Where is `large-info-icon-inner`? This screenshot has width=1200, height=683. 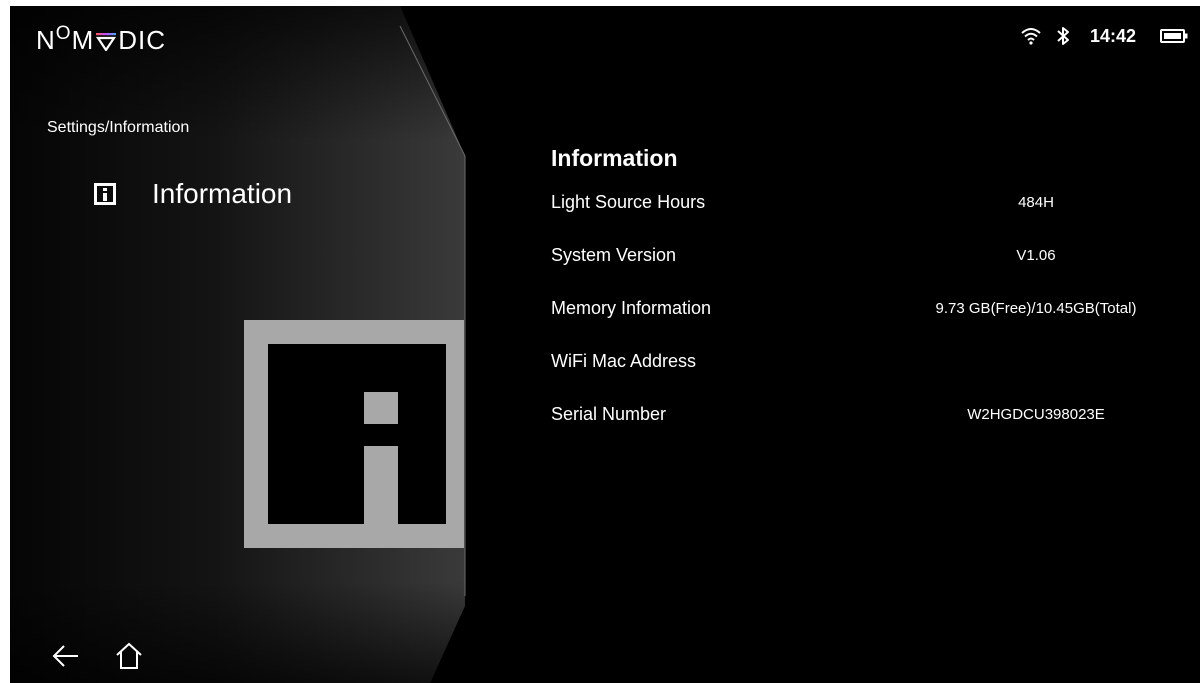
large-info-icon-inner is located at coordinates (357, 434).